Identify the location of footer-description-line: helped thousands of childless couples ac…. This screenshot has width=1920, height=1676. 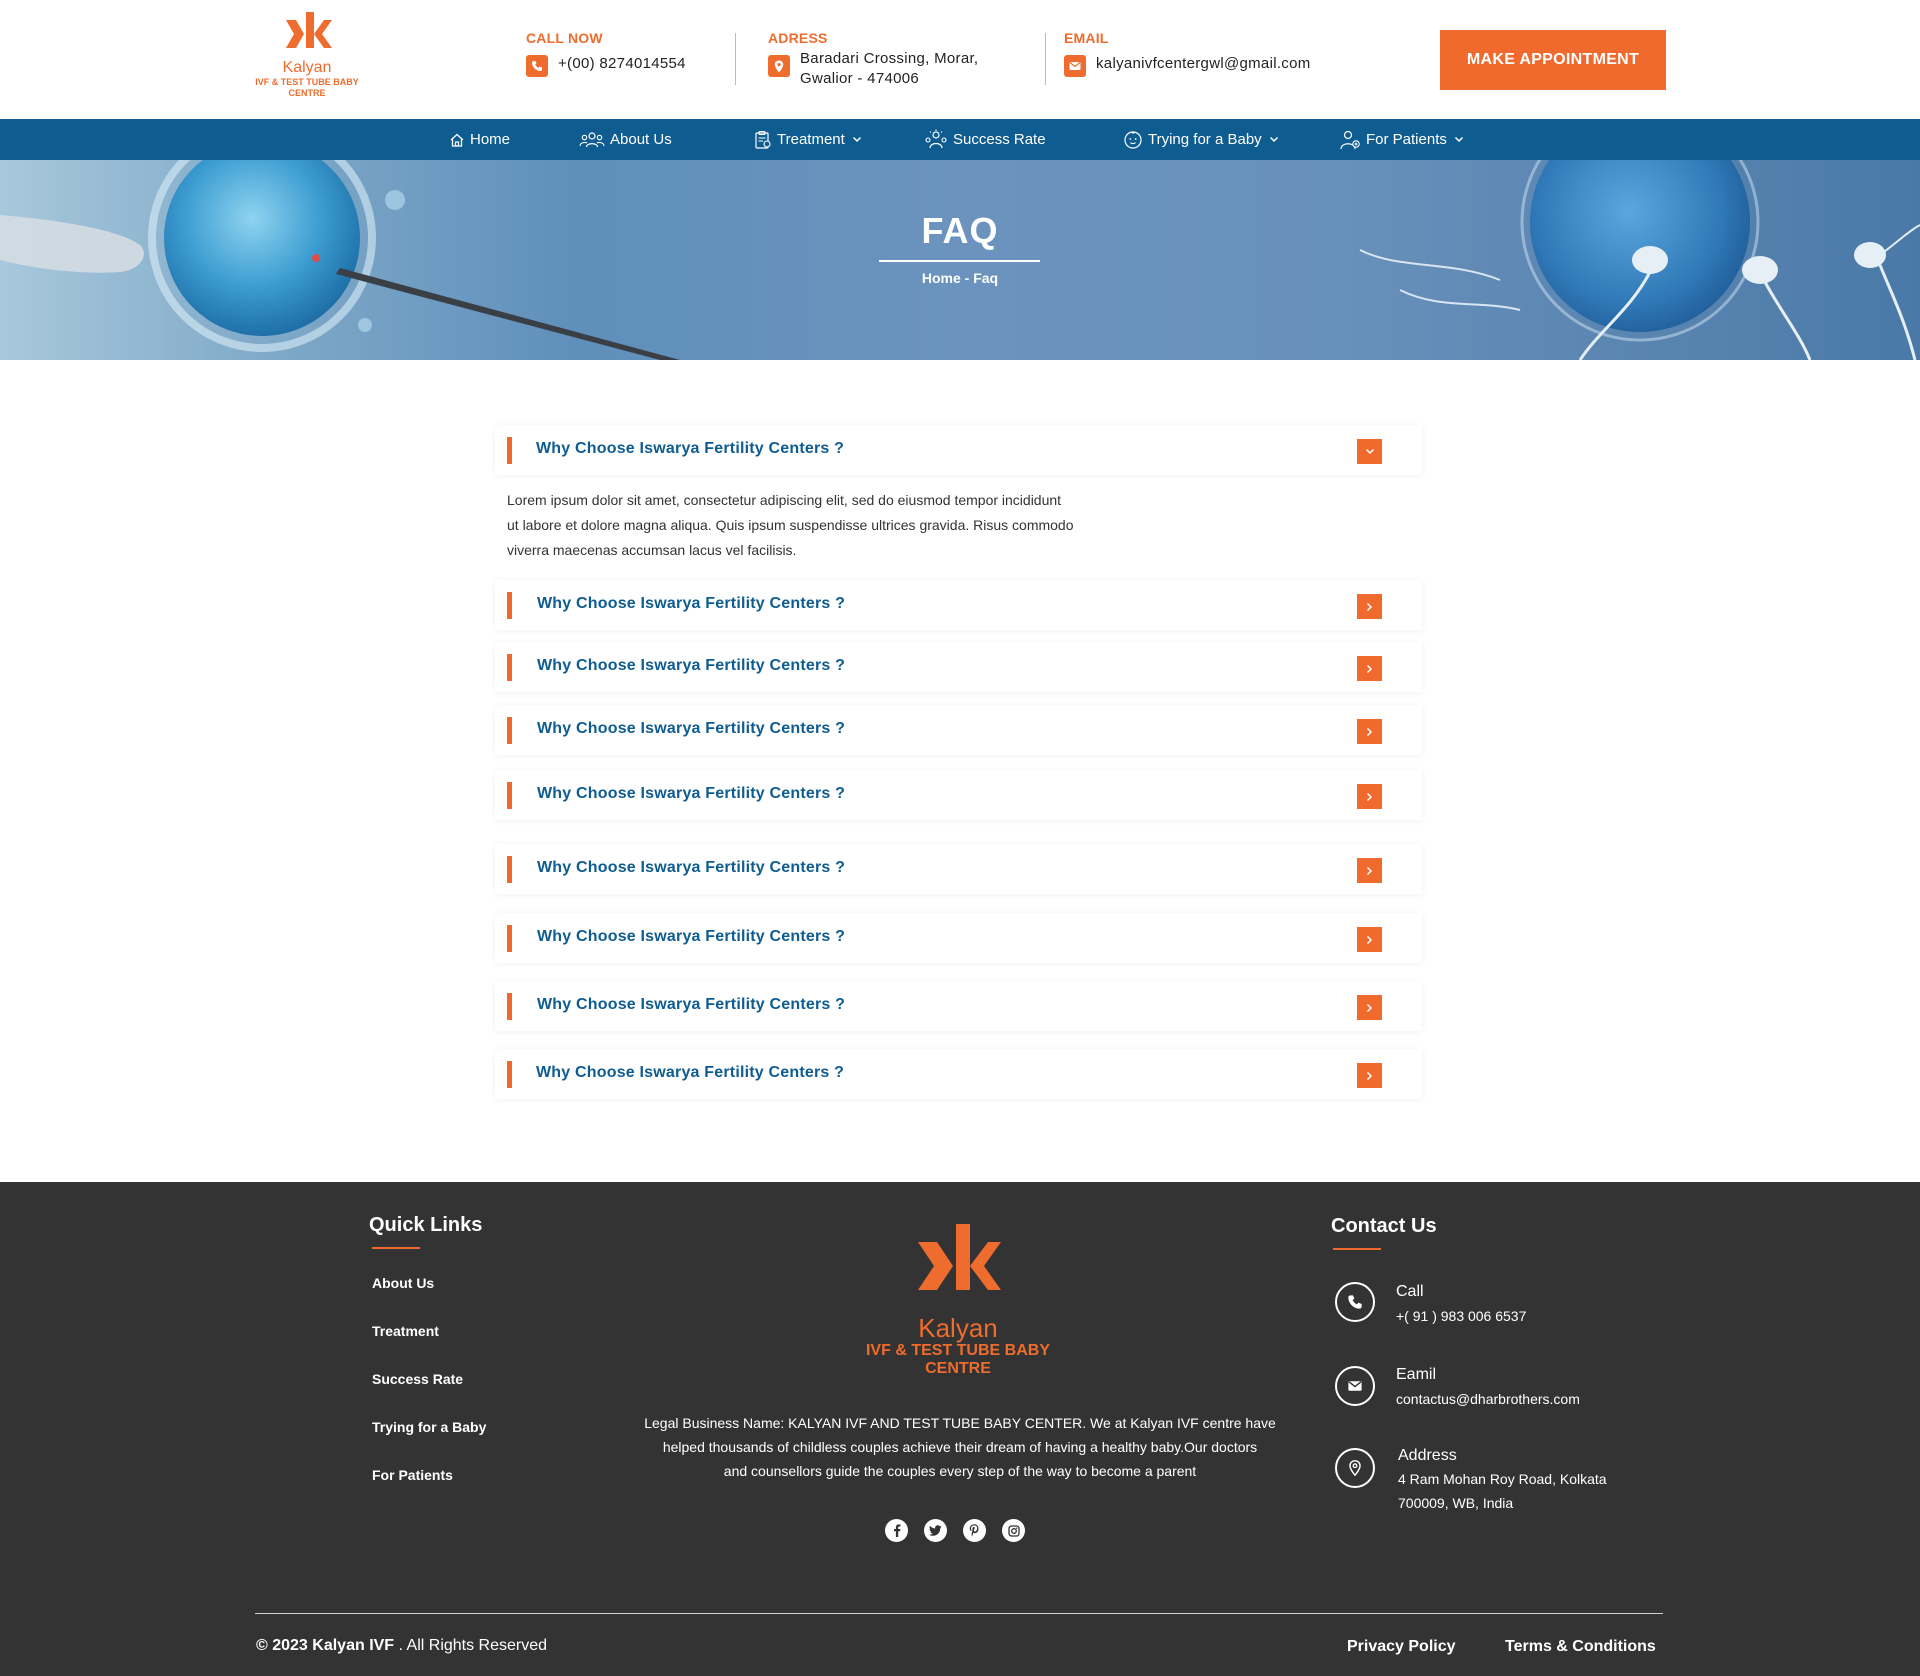
(960, 1447).